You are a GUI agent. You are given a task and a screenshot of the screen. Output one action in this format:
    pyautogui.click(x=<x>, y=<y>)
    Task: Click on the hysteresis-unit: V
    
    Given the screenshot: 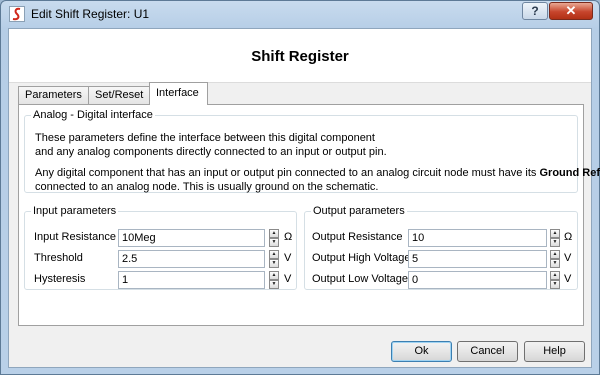 What is the action you would take?
    pyautogui.click(x=288, y=279)
    